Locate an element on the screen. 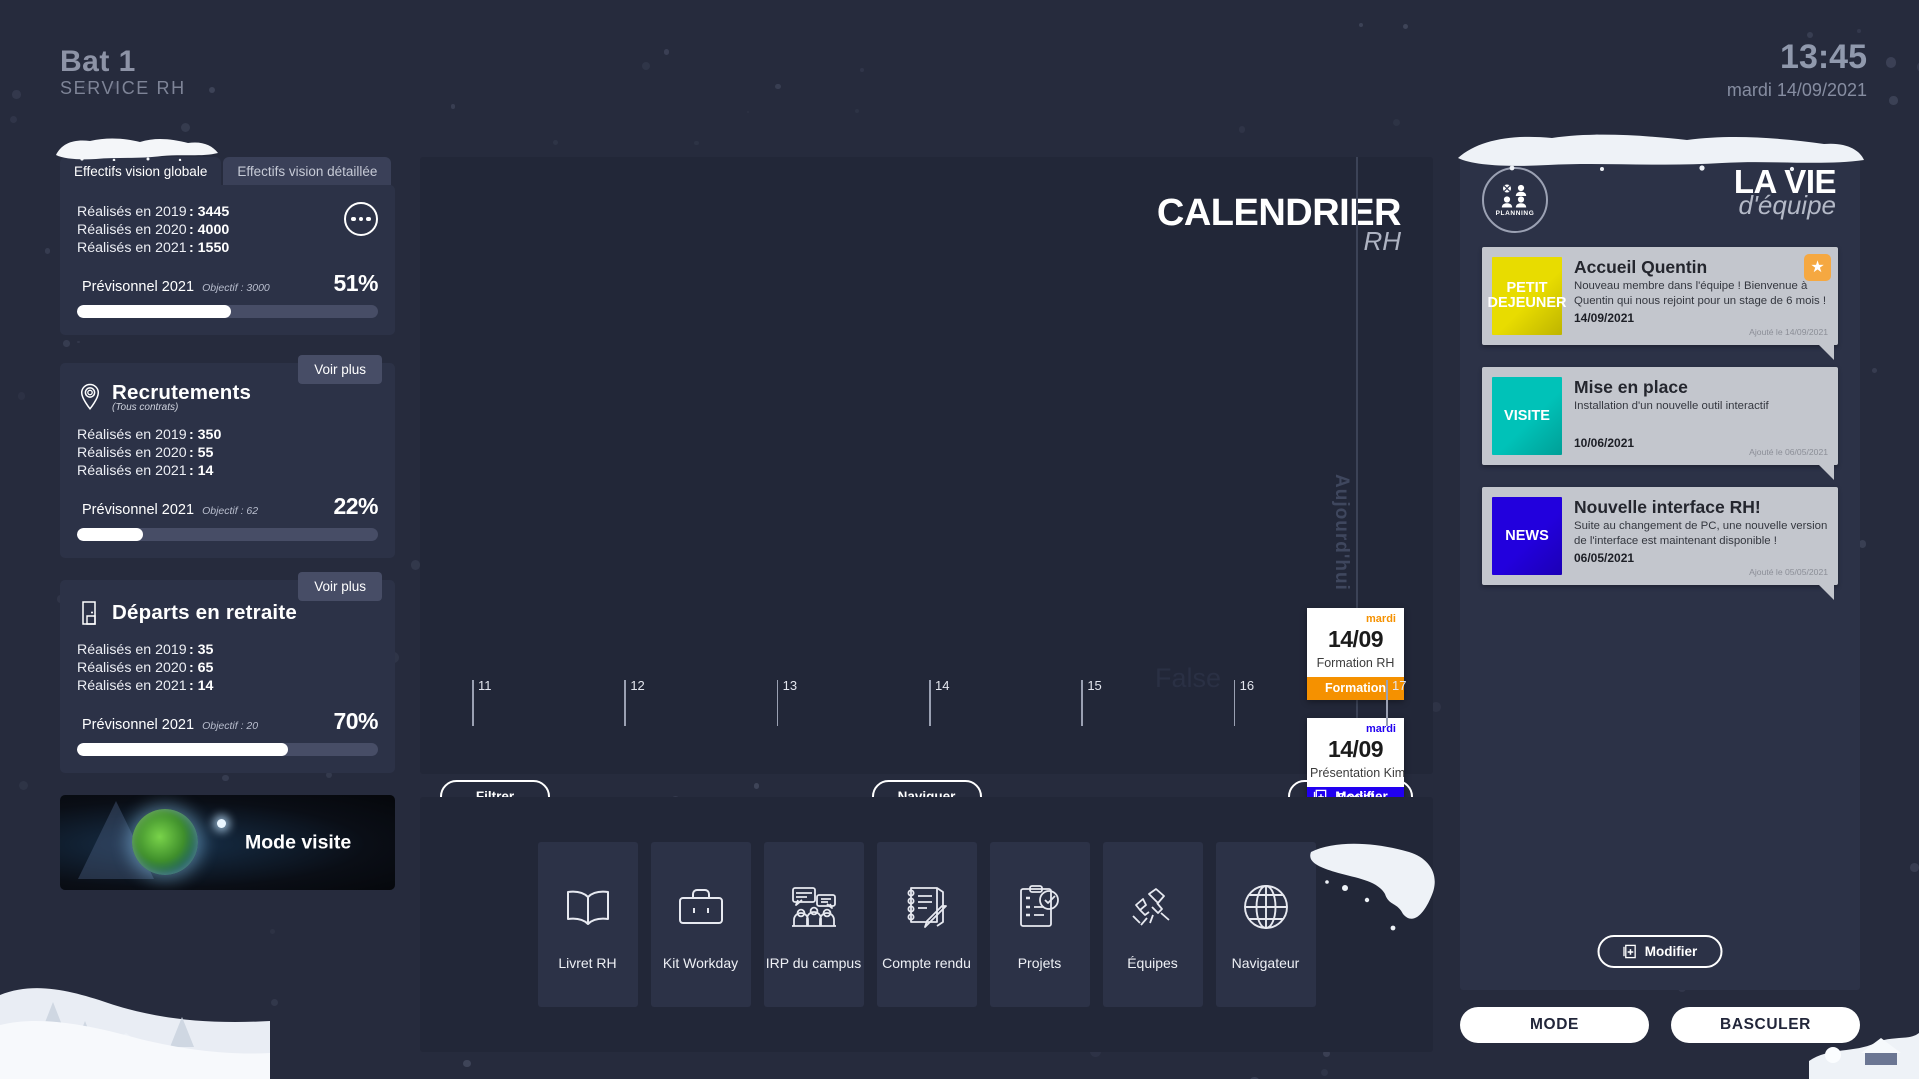 The image size is (1919, 1079). news-title: Accueil Quentin is located at coordinates (1641, 267).